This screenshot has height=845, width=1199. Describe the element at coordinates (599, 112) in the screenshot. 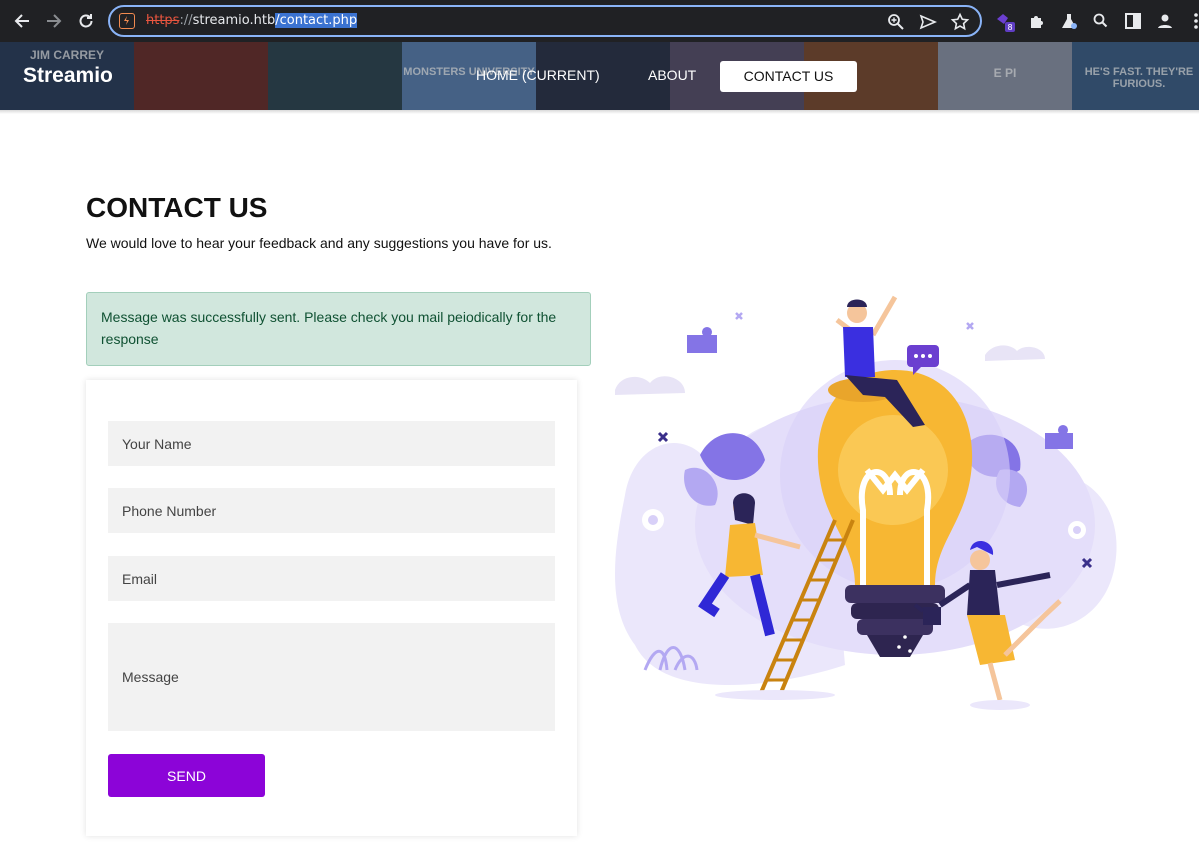

I see `header-shadow` at that location.